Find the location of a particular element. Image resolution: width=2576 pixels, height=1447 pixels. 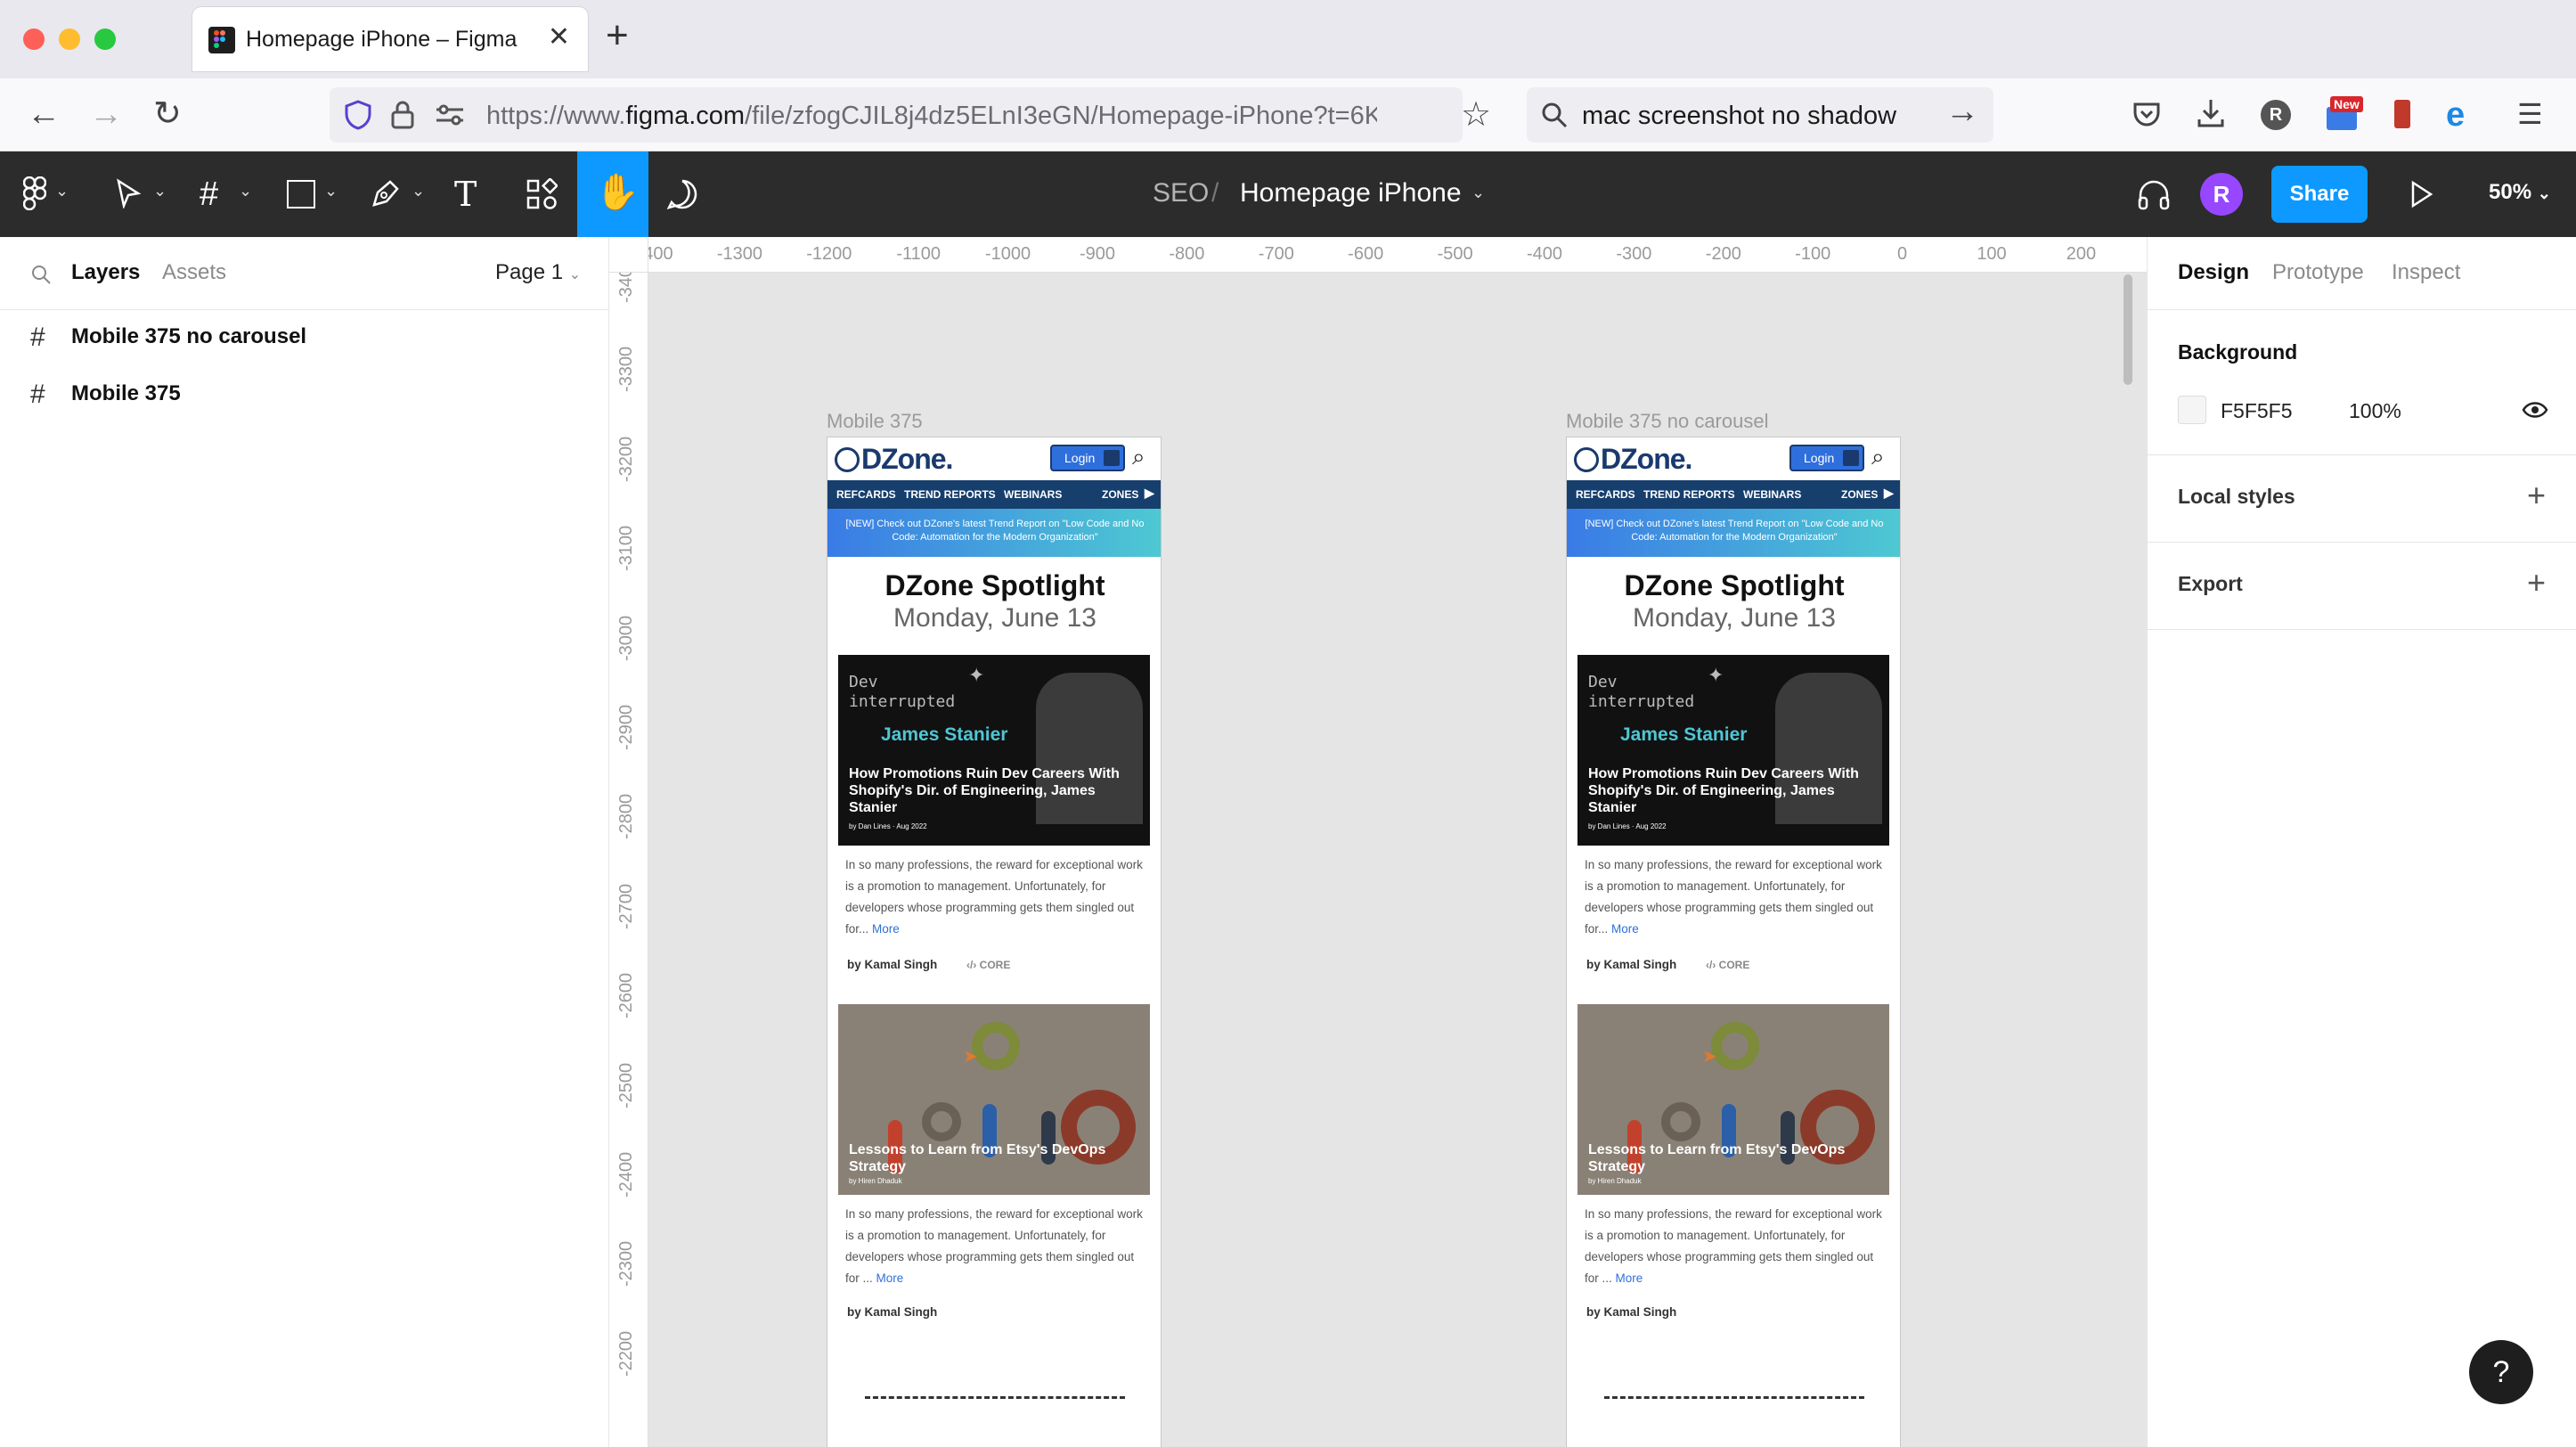

layer-item: # Mobile 375 no carousel is located at coordinates (305, 337).